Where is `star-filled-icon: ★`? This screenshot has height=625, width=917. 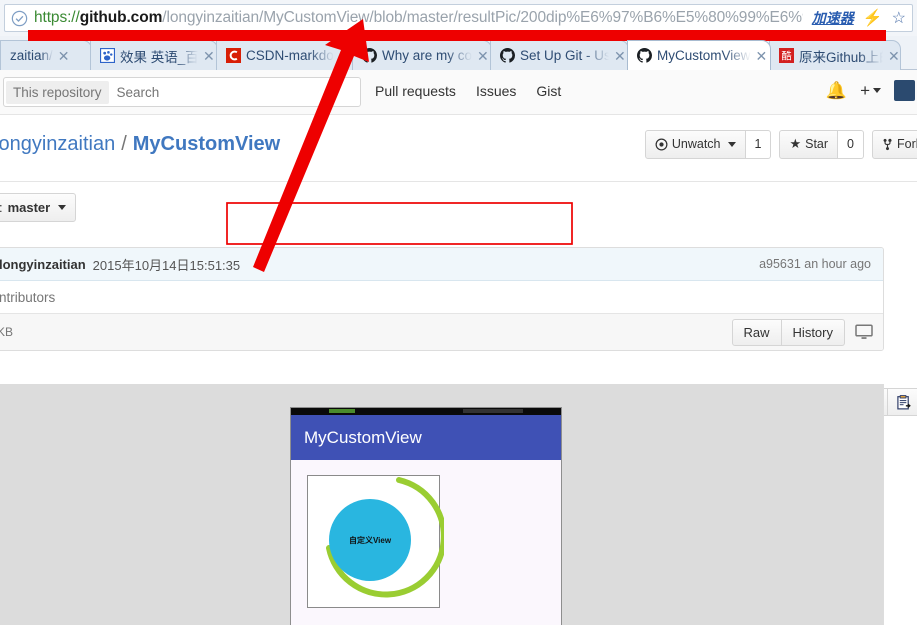 star-filled-icon: ★ is located at coordinates (795, 143).